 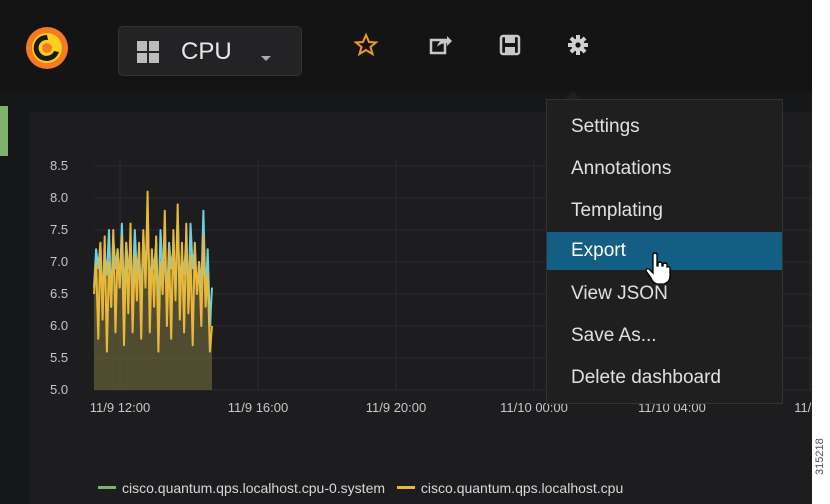 I want to click on menu-item-delete-dashboard: Delete dashboard, so click(x=664, y=378).